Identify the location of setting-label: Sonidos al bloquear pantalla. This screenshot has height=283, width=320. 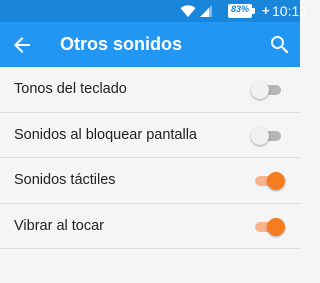
(105, 134).